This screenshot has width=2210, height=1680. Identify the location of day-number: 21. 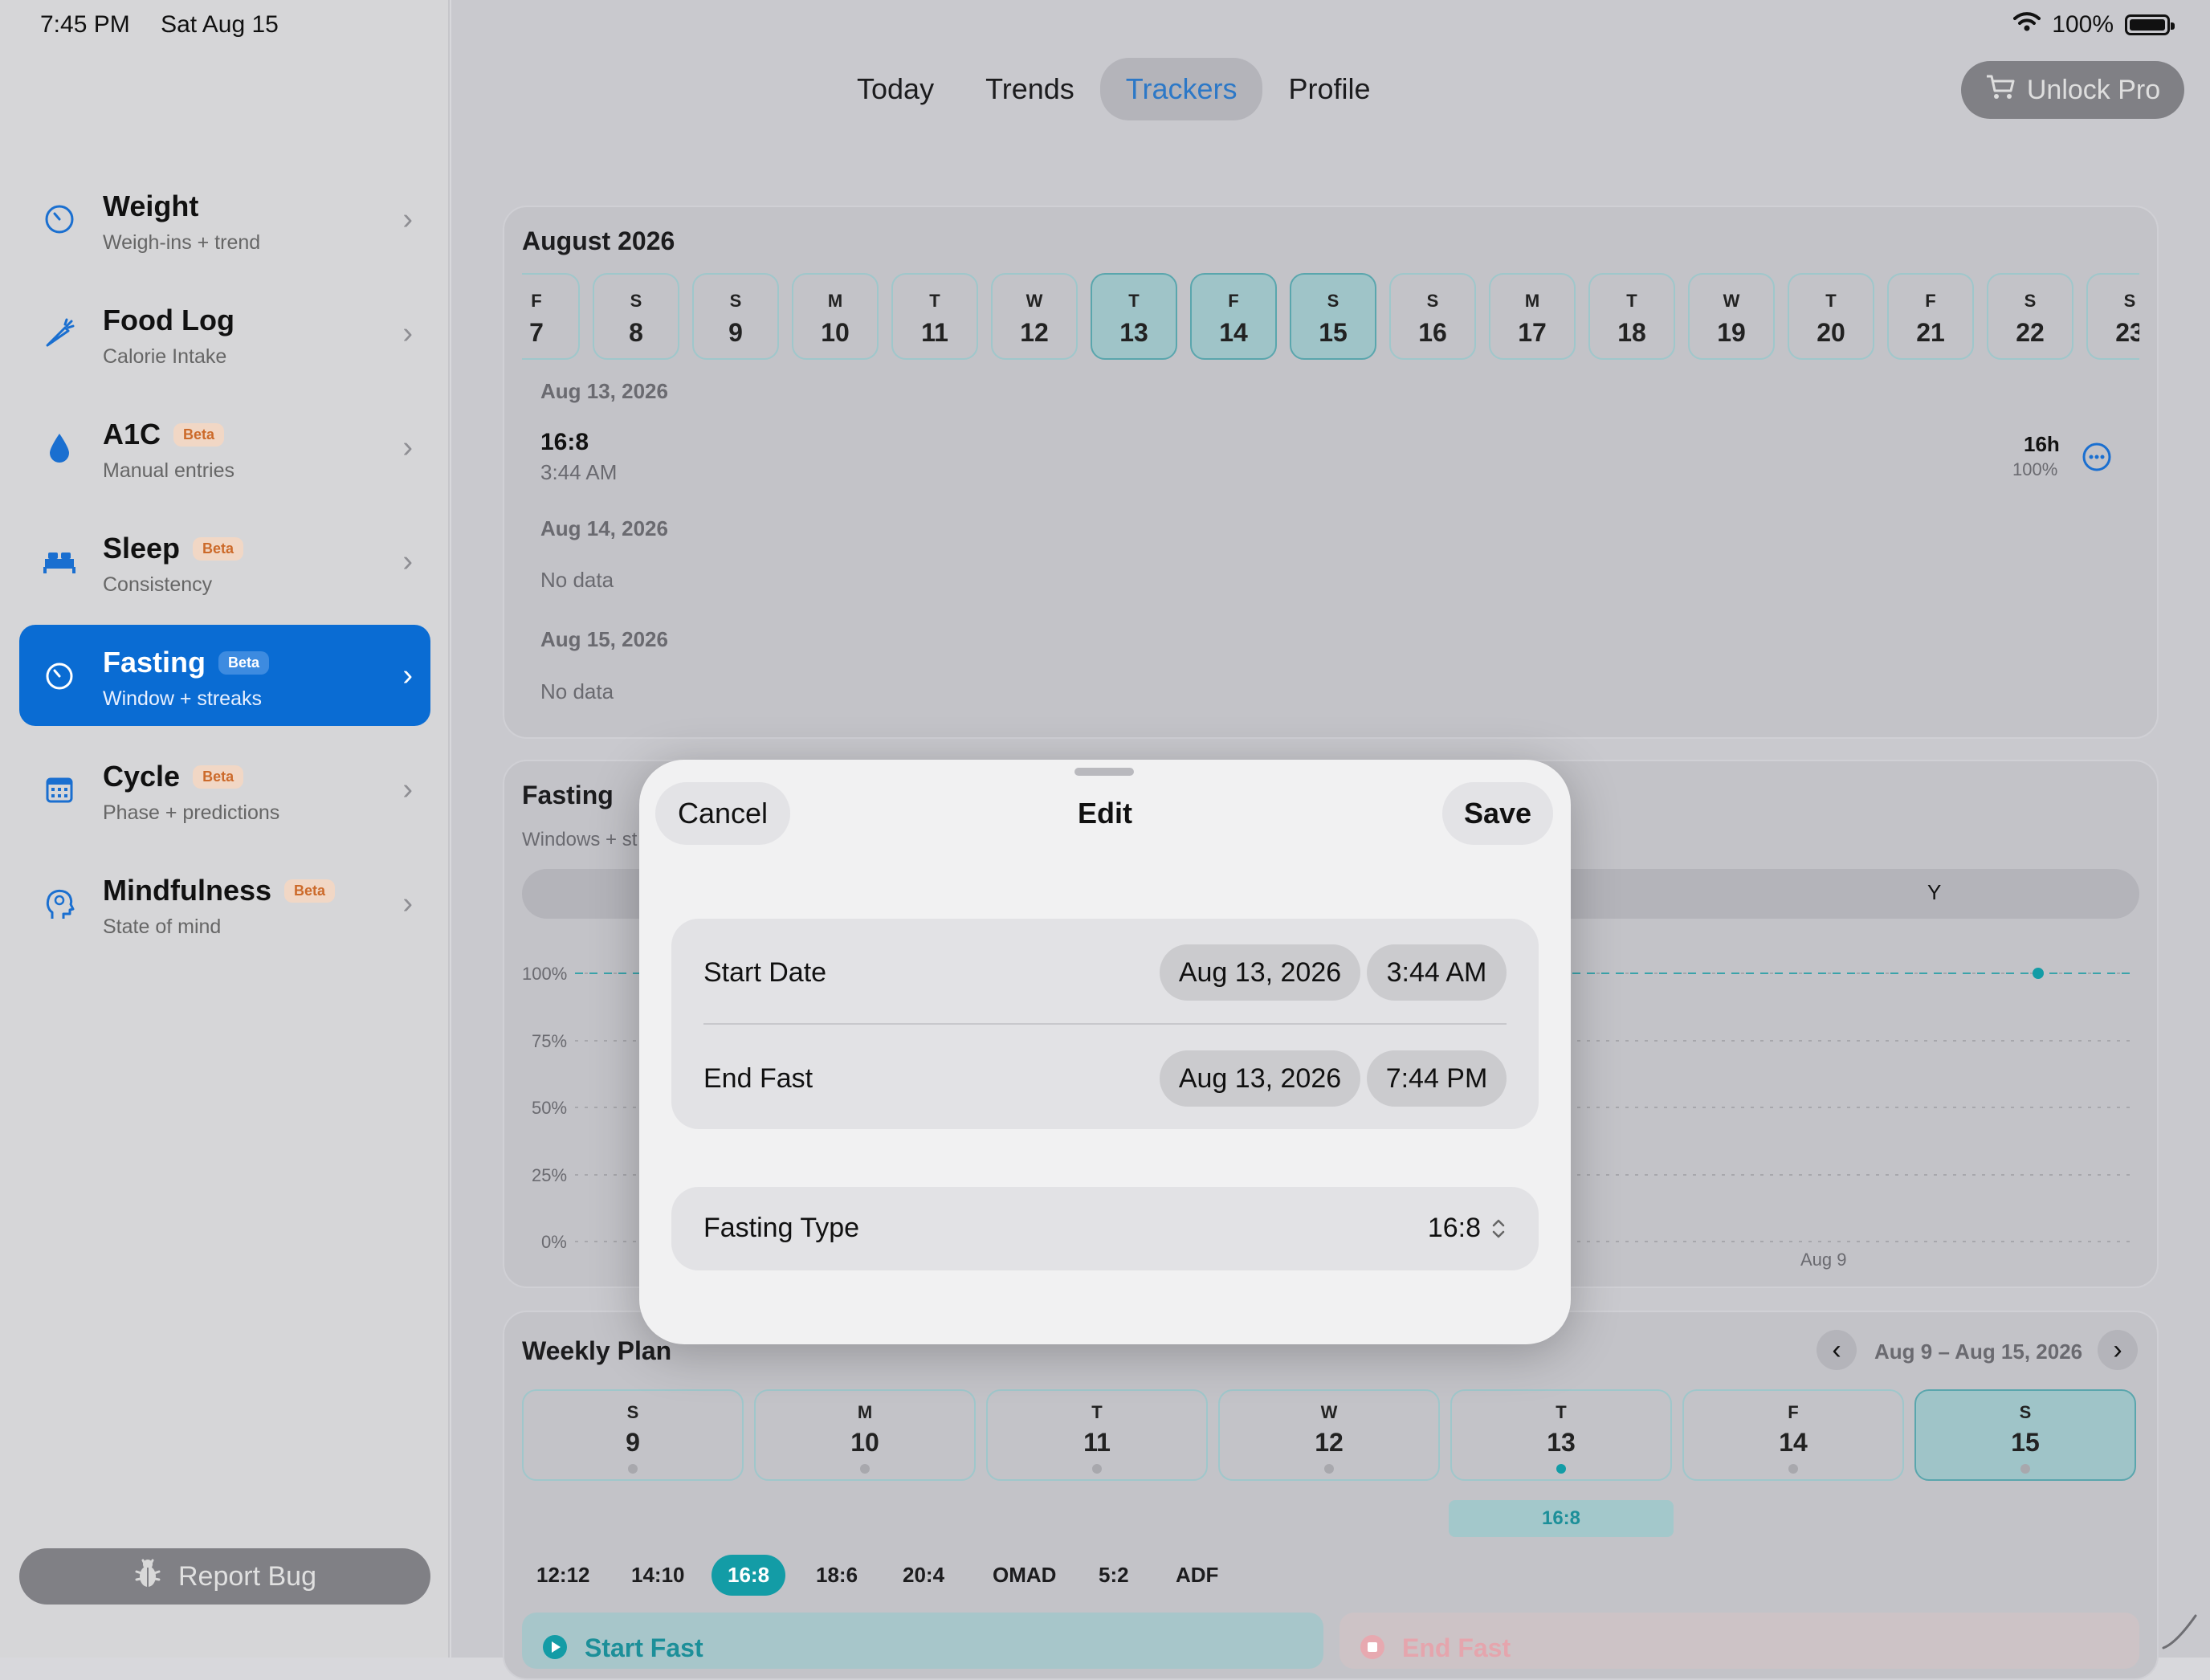
(1931, 332).